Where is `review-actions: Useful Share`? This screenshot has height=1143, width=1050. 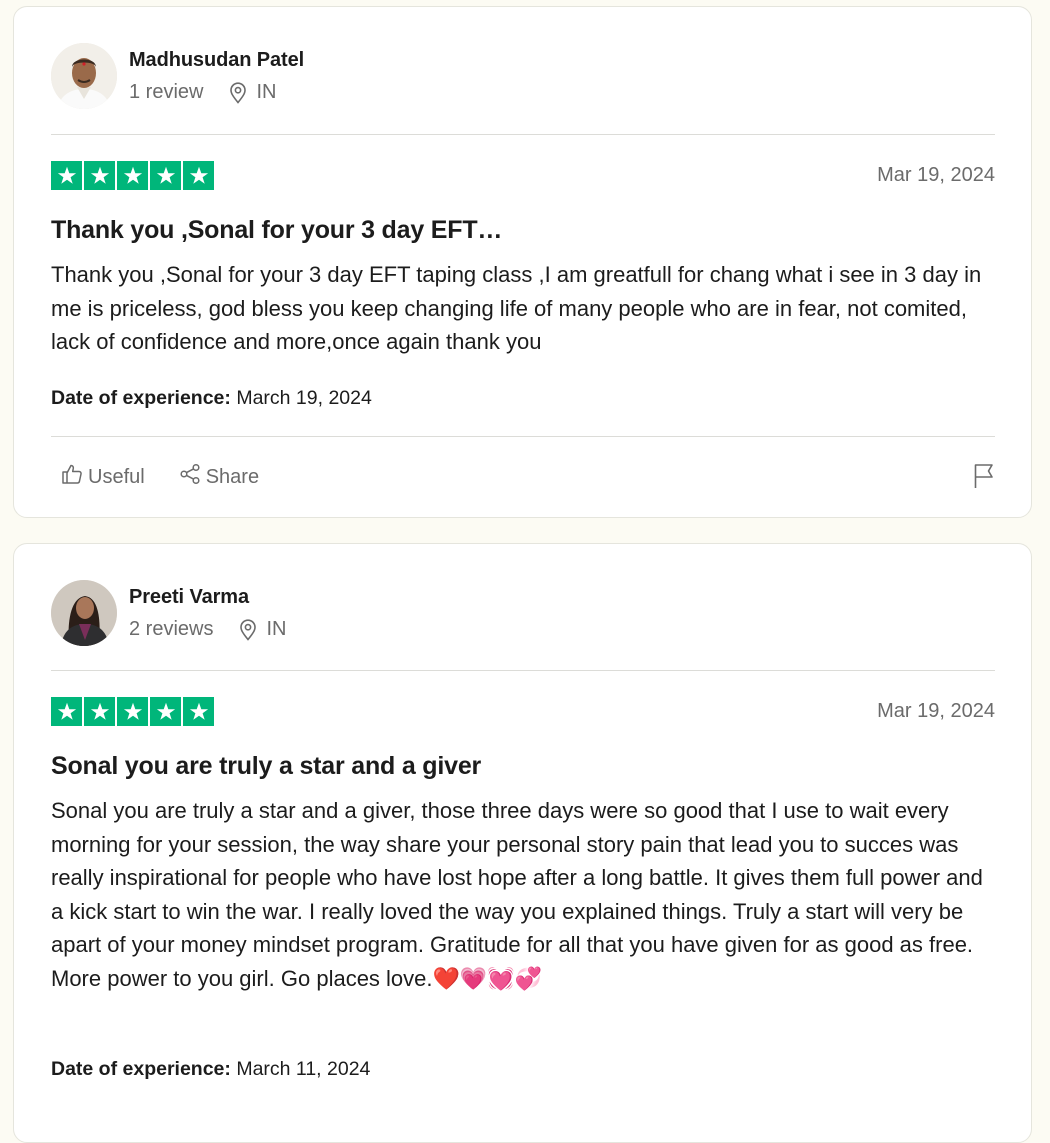 review-actions: Useful Share is located at coordinates (160, 477).